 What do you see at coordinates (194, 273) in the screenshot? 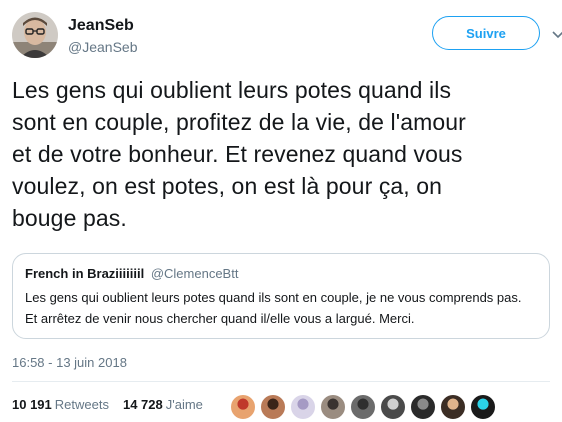
I see `quoted-author-handle: @ClemenceBtt` at bounding box center [194, 273].